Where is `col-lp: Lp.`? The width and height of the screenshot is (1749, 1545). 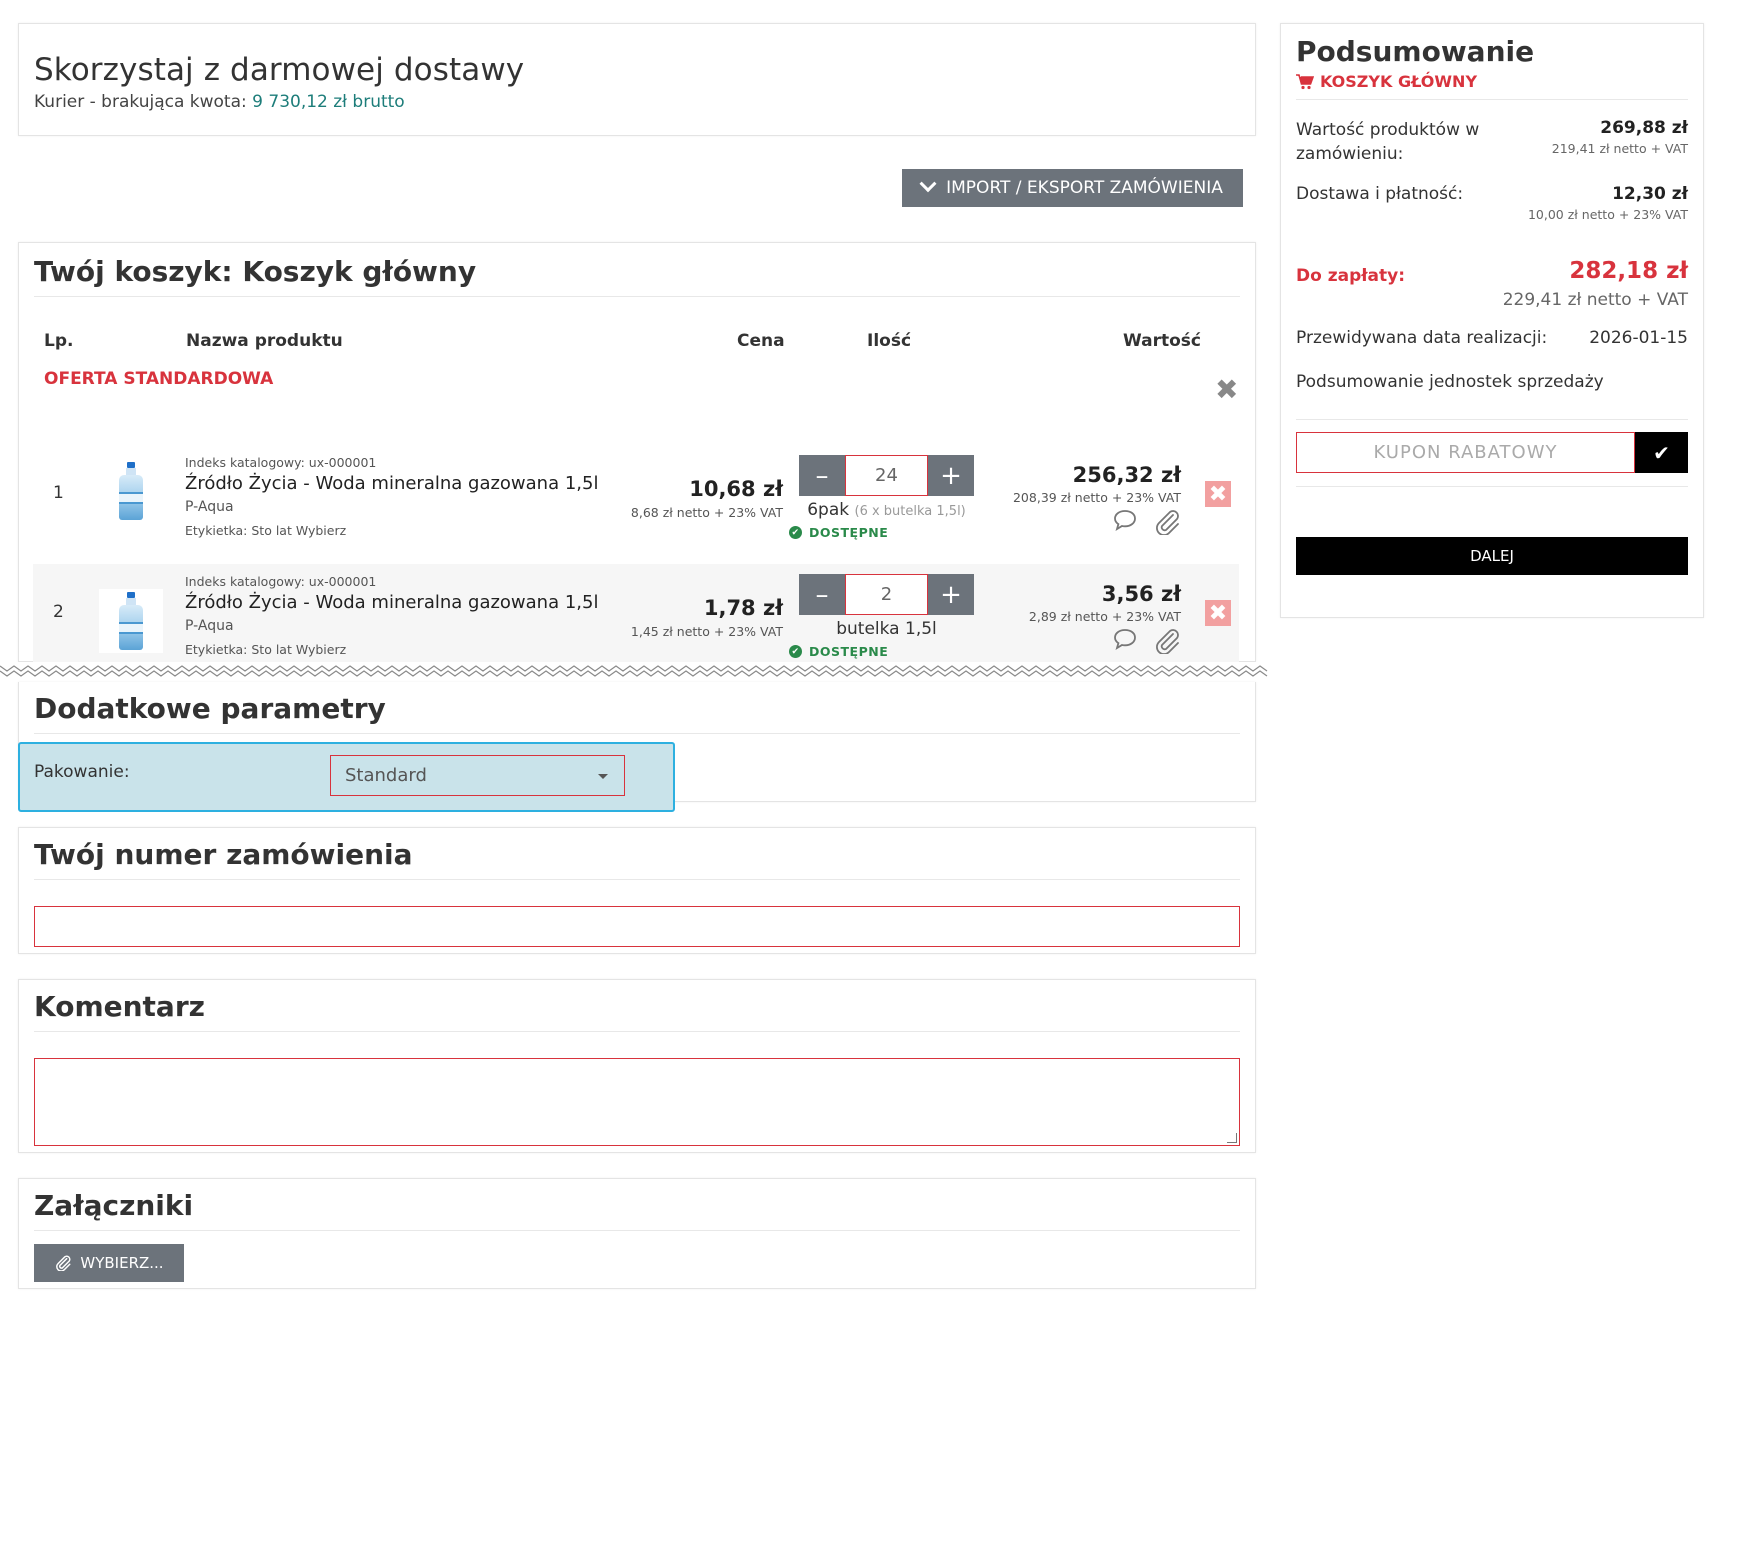 col-lp: Lp. is located at coordinates (59, 341).